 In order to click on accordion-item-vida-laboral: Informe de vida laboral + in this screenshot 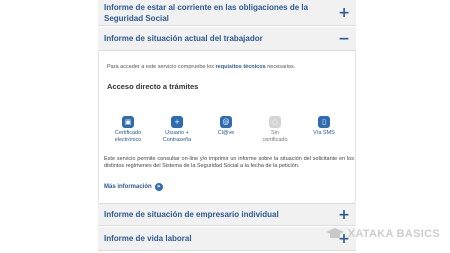, I will do `click(227, 239)`.